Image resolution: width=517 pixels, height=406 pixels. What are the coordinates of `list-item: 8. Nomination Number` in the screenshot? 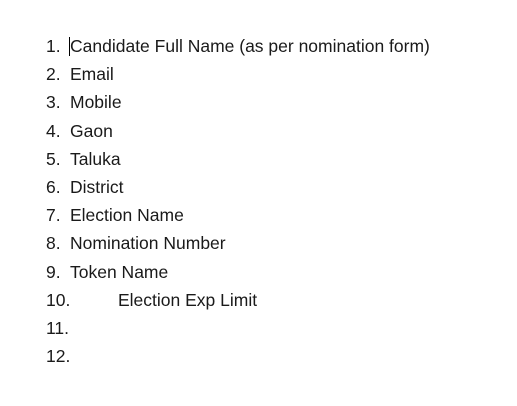 It's located at (136, 246).